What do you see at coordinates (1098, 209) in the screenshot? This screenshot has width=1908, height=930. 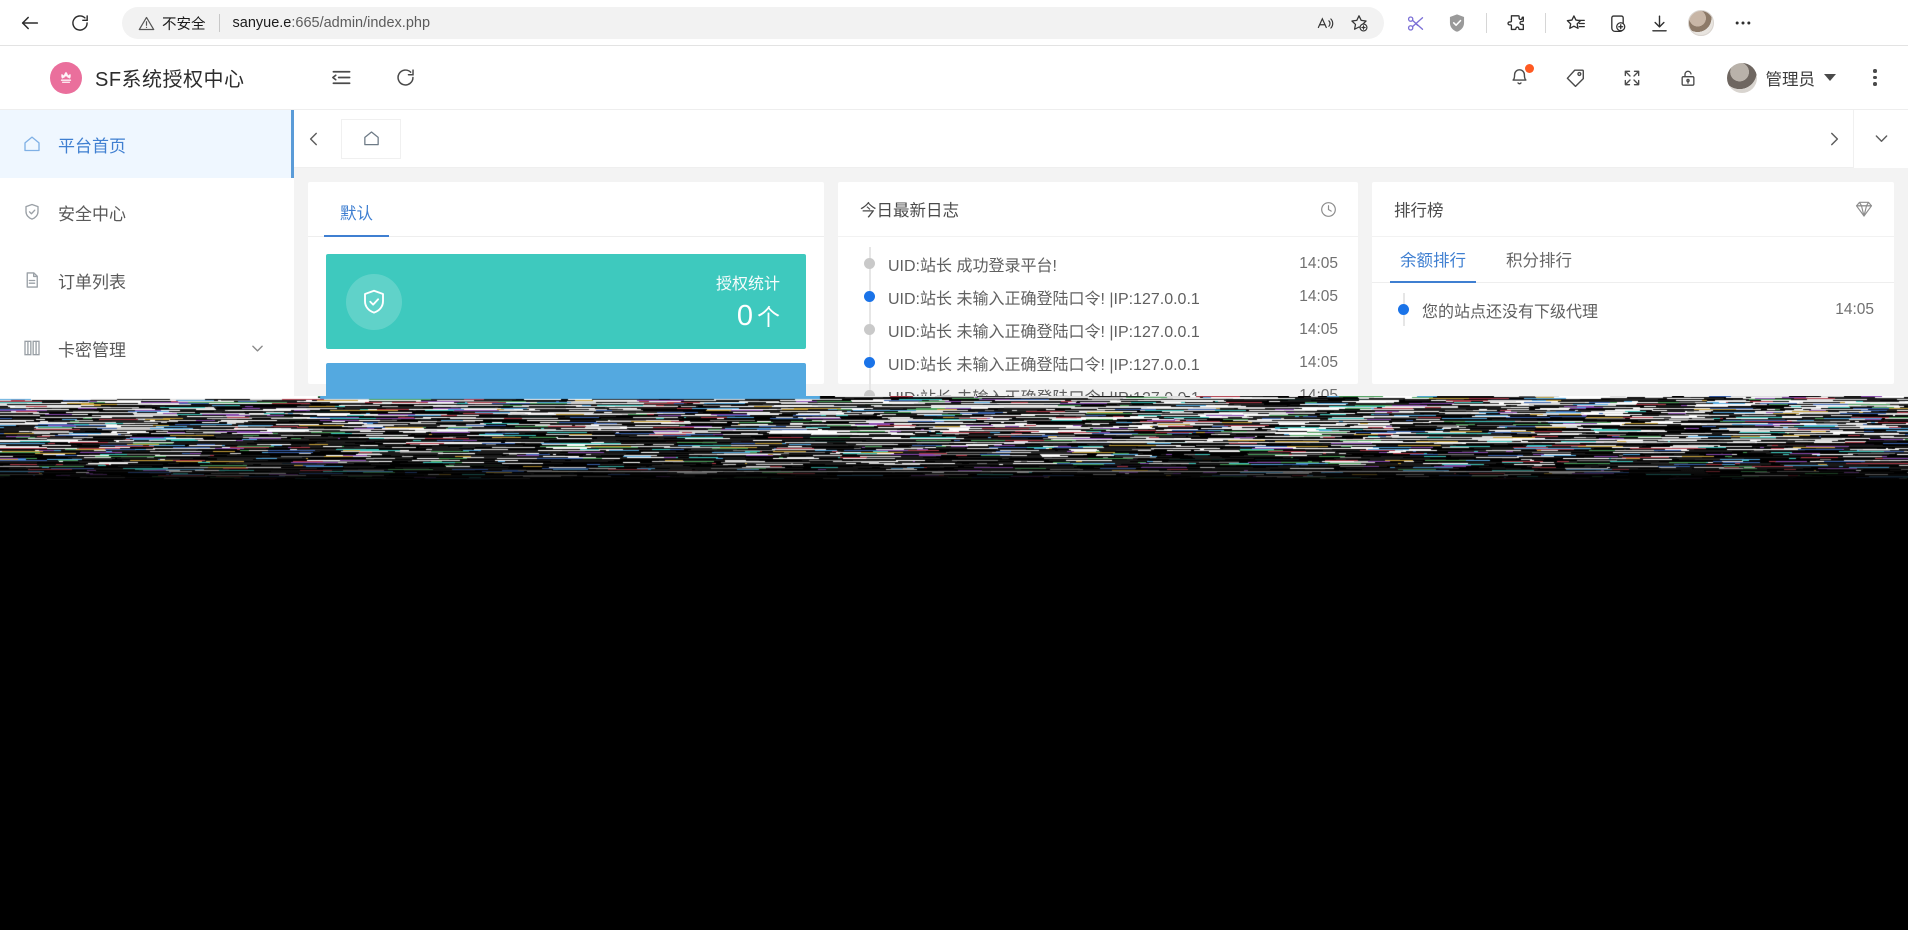 I see `logs-panel-header: 今日最新日志` at bounding box center [1098, 209].